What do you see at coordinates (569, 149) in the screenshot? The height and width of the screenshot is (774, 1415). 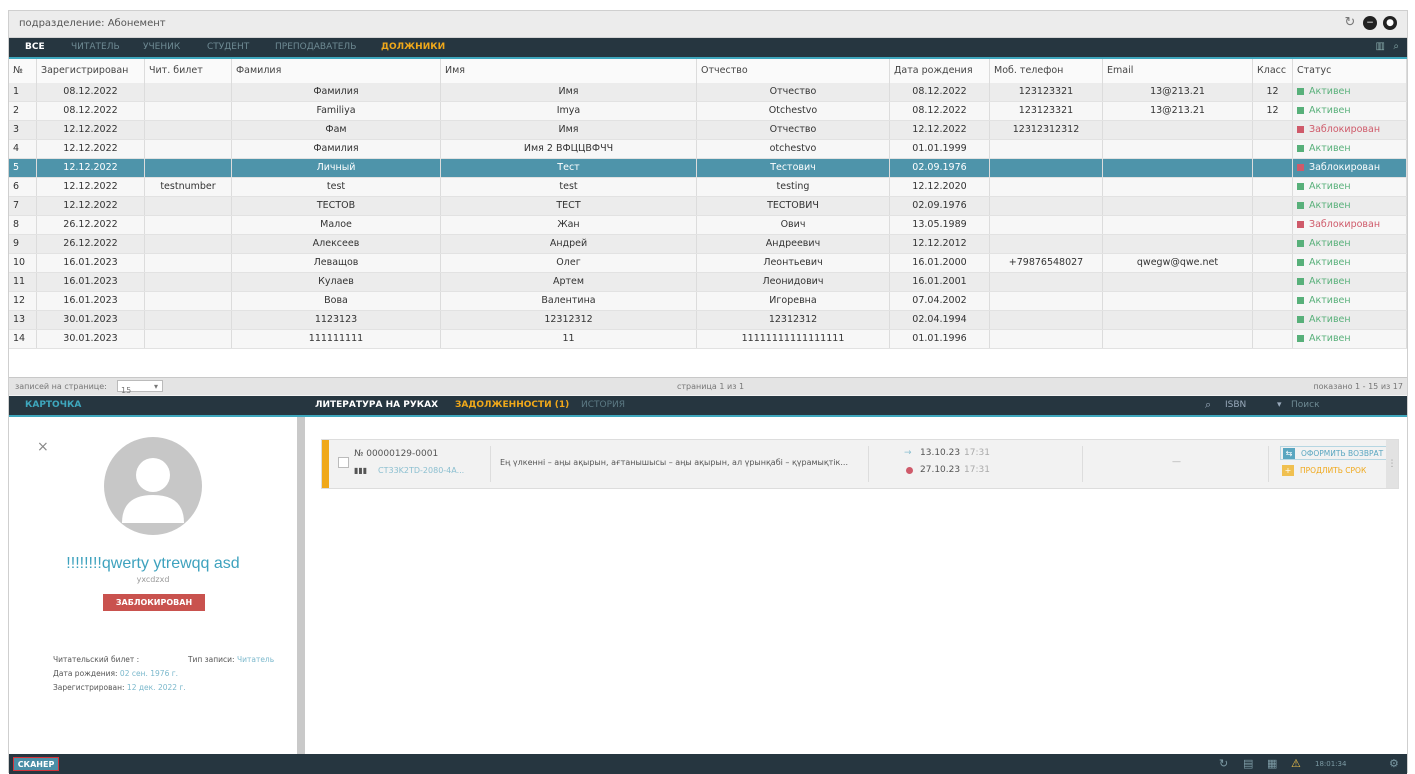 I see `table-cell: Имя 2 ВФЦЦВФЧЧ` at bounding box center [569, 149].